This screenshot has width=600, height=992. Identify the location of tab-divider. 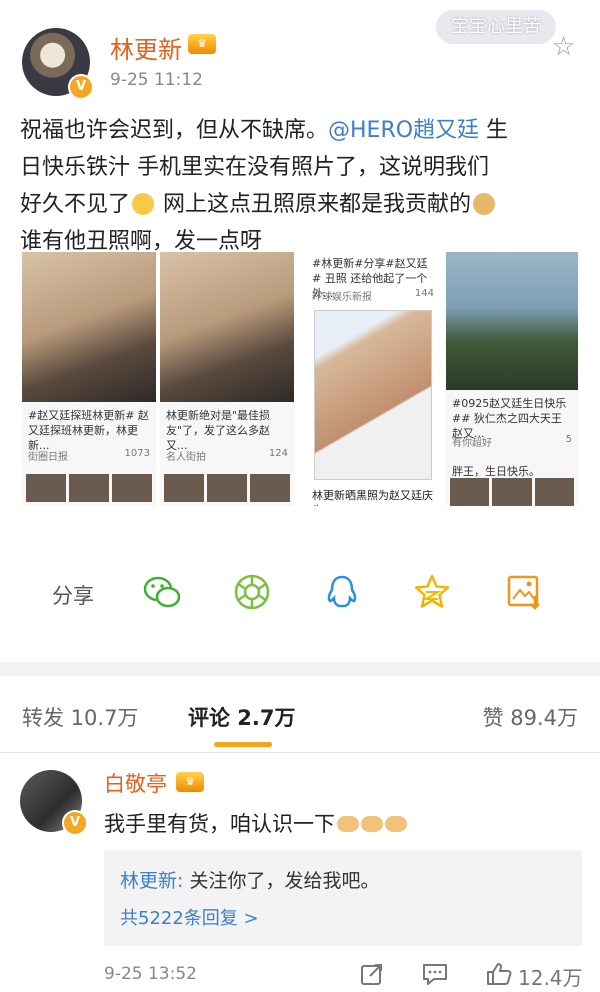
(300, 752).